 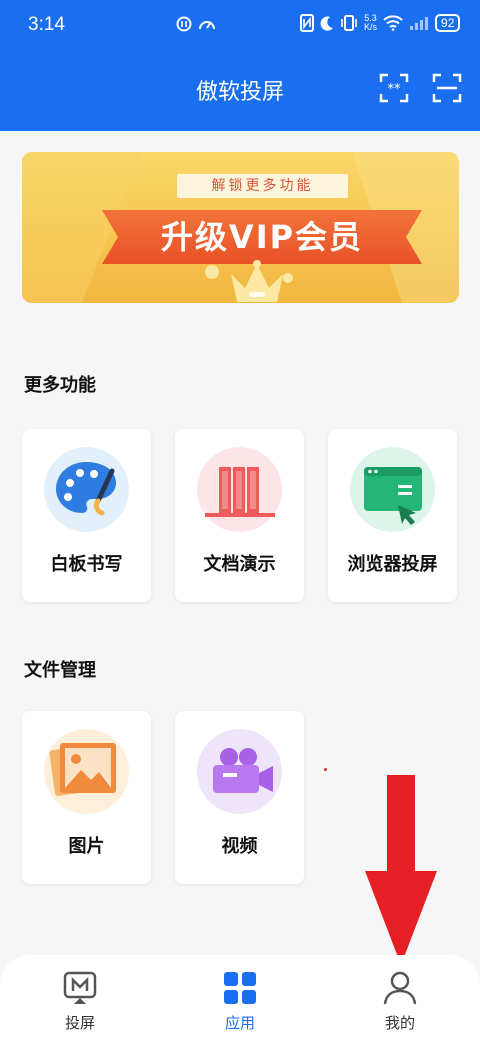 What do you see at coordinates (86, 846) in the screenshot?
I see `file-label-pictures: 图片` at bounding box center [86, 846].